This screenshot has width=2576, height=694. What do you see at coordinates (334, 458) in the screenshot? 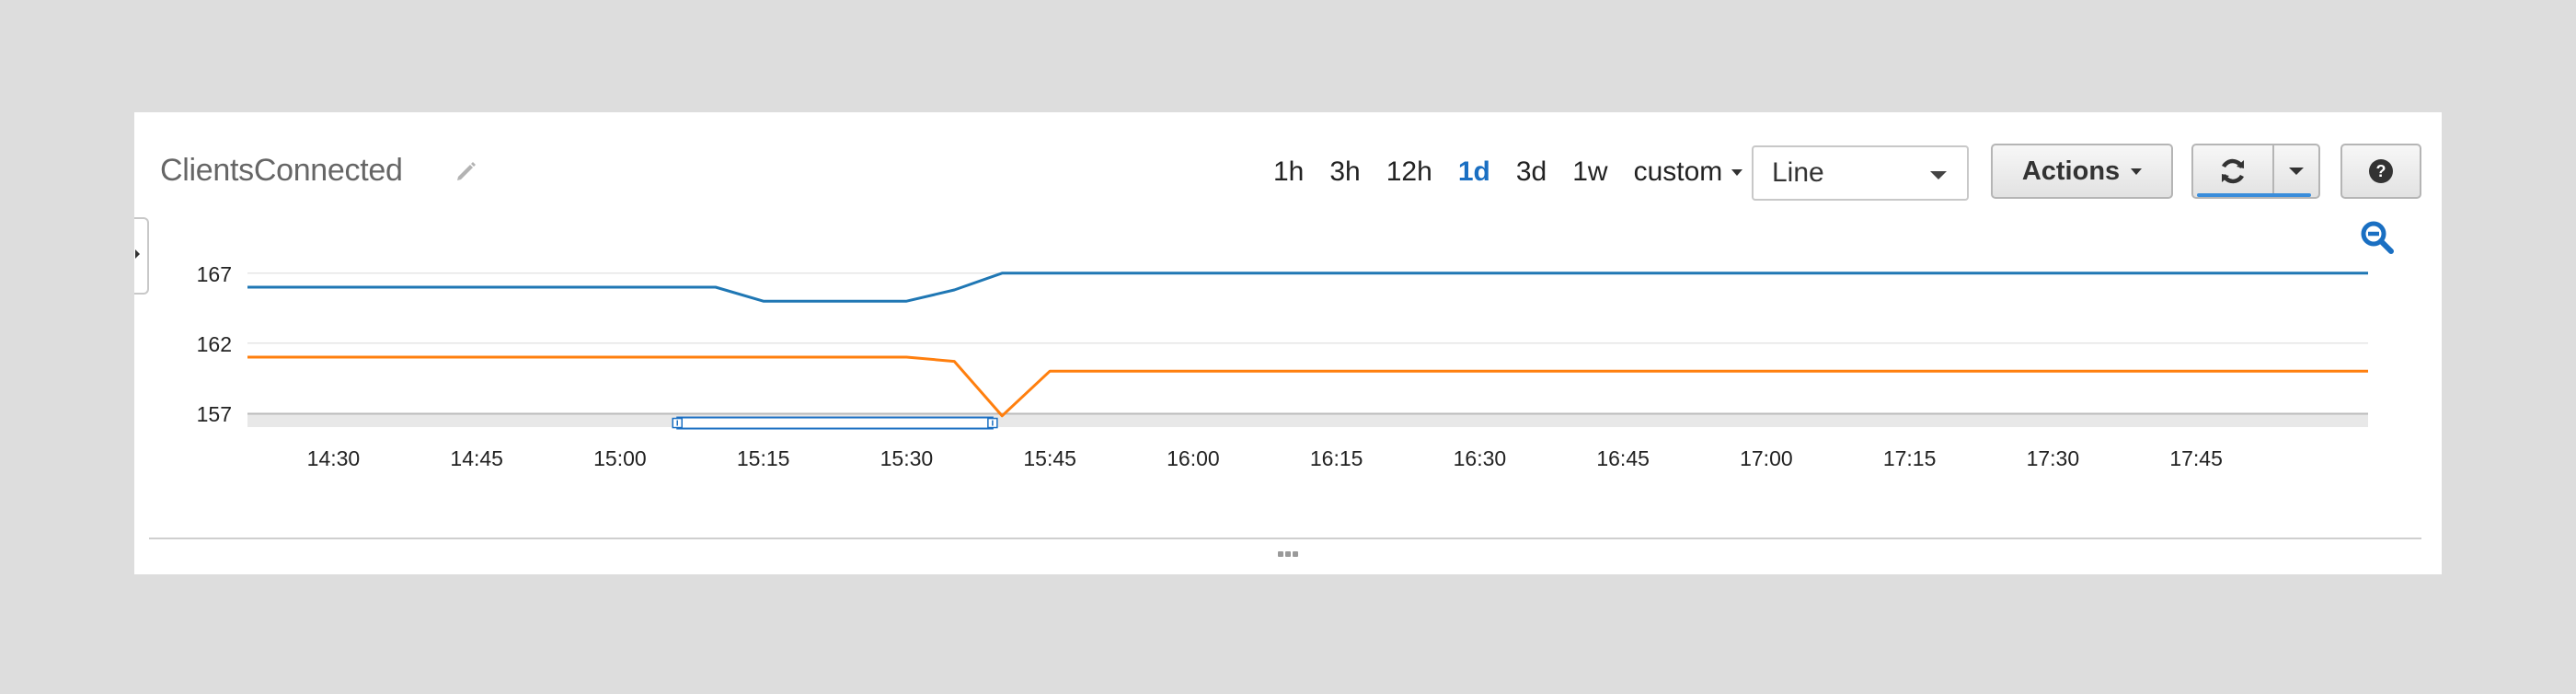
I see `x-tick-label: 14:30` at bounding box center [334, 458].